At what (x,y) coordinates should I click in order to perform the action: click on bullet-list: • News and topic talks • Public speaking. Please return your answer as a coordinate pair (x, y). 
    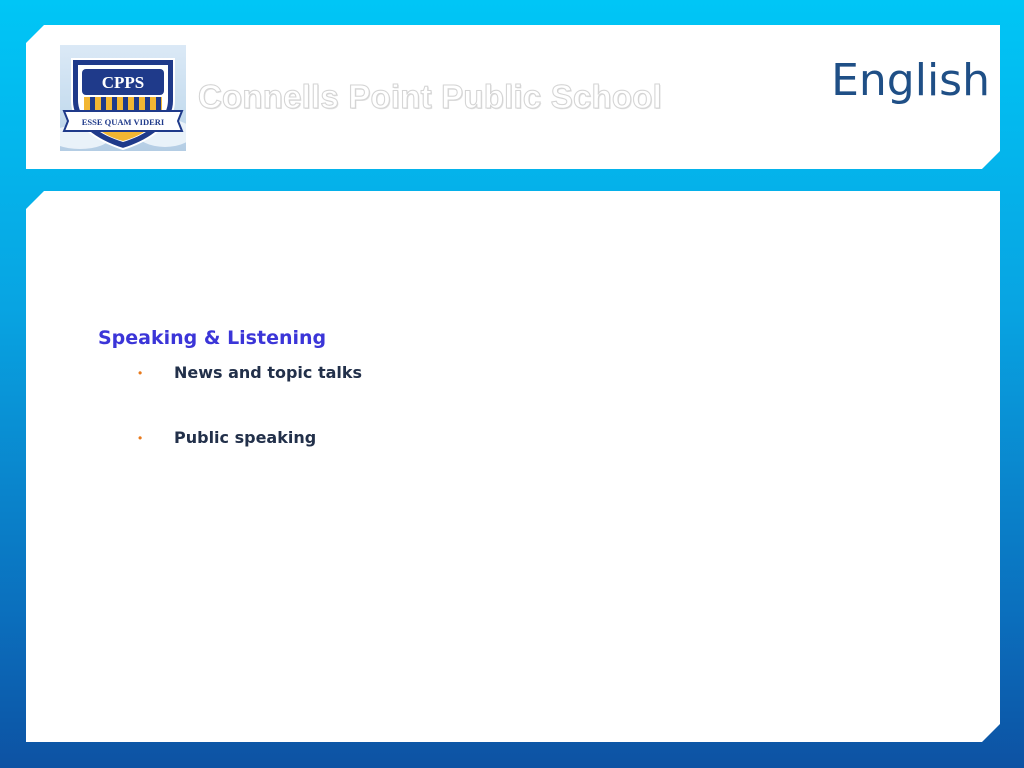
    Looking at the image, I should click on (250, 427).